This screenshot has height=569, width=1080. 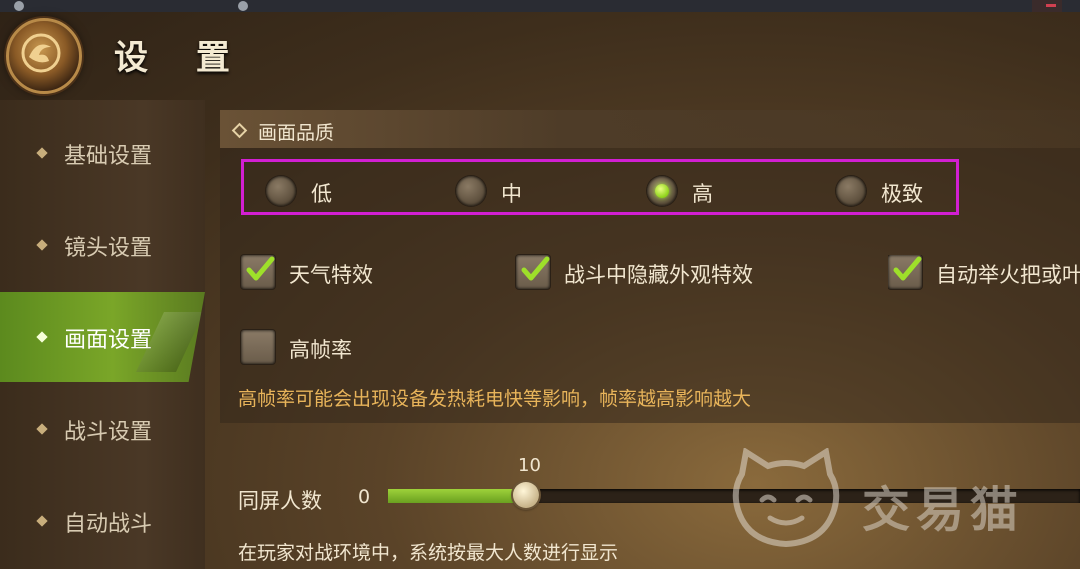 I want to click on auto-torch-checkbox: 自动举火把或叶, so click(x=984, y=273).